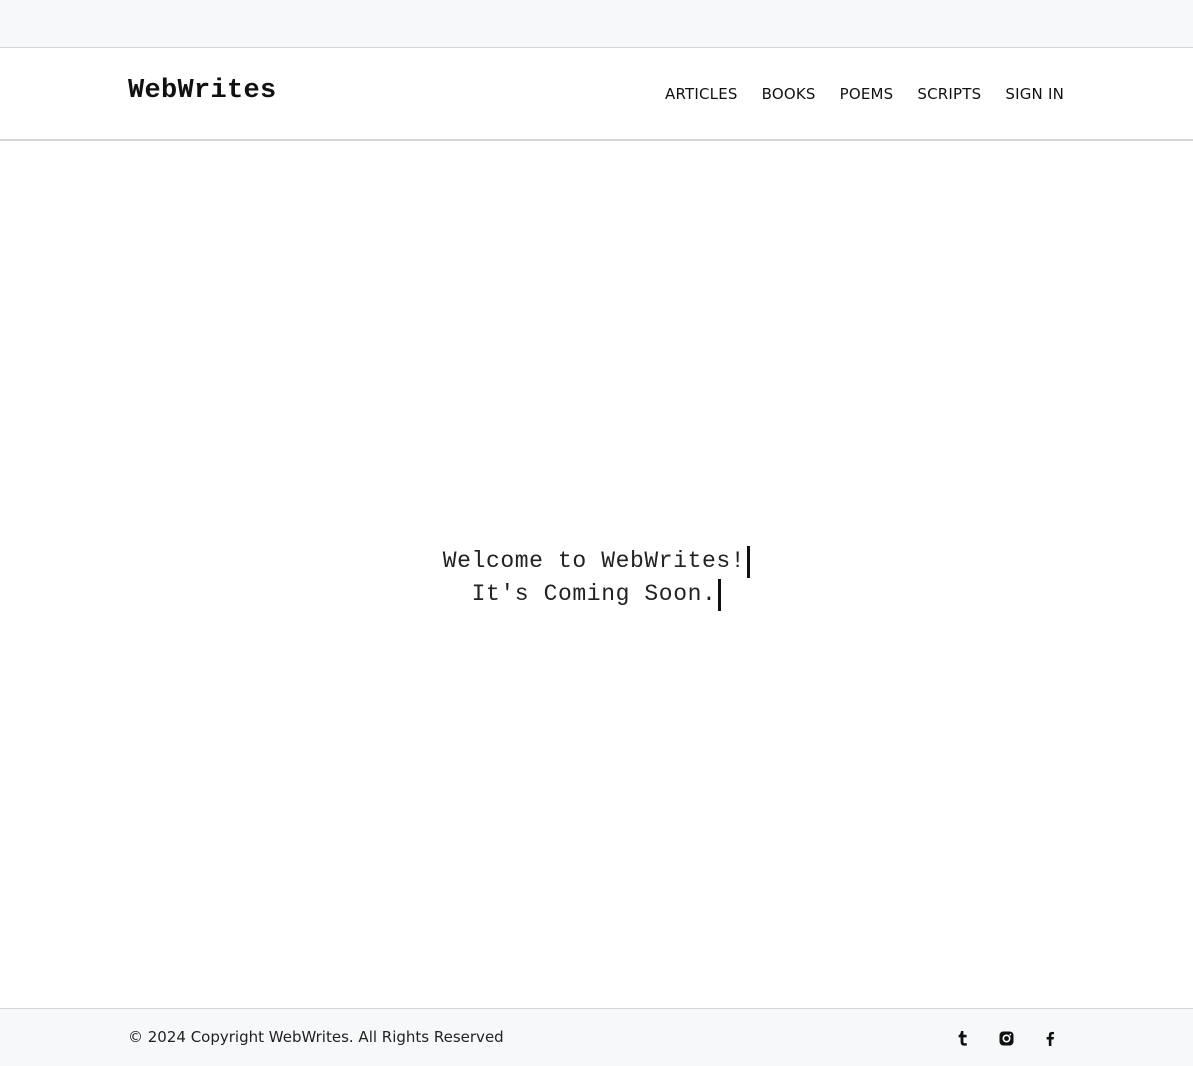 Image resolution: width=1193 pixels, height=1066 pixels. I want to click on welcome-text: Welcome to WebWrites!, so click(594, 561).